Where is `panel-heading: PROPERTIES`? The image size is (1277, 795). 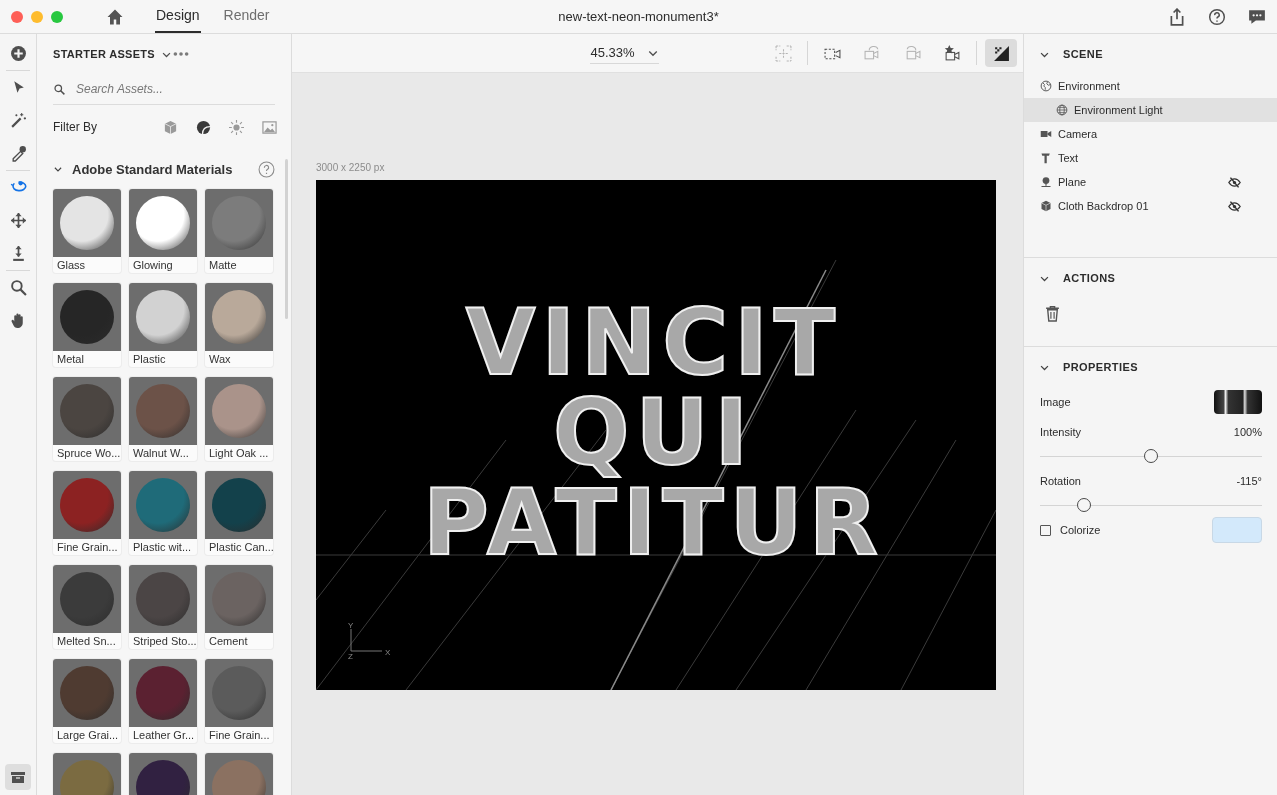 panel-heading: PROPERTIES is located at coordinates (1100, 367).